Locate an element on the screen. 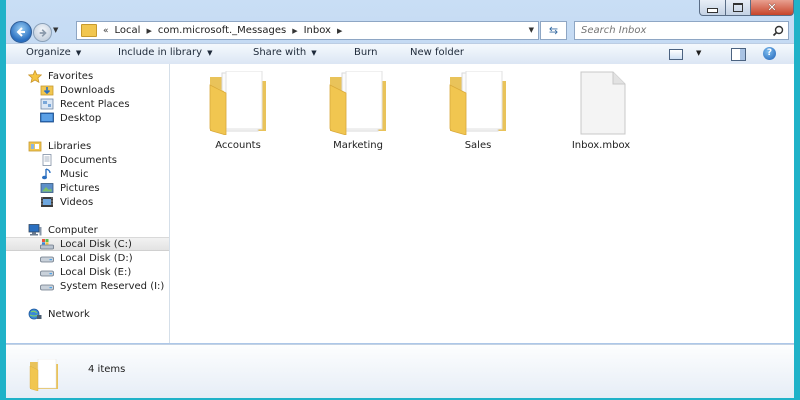 Image resolution: width=800 pixels, height=400 pixels. pictures-icon is located at coordinates (47, 188).